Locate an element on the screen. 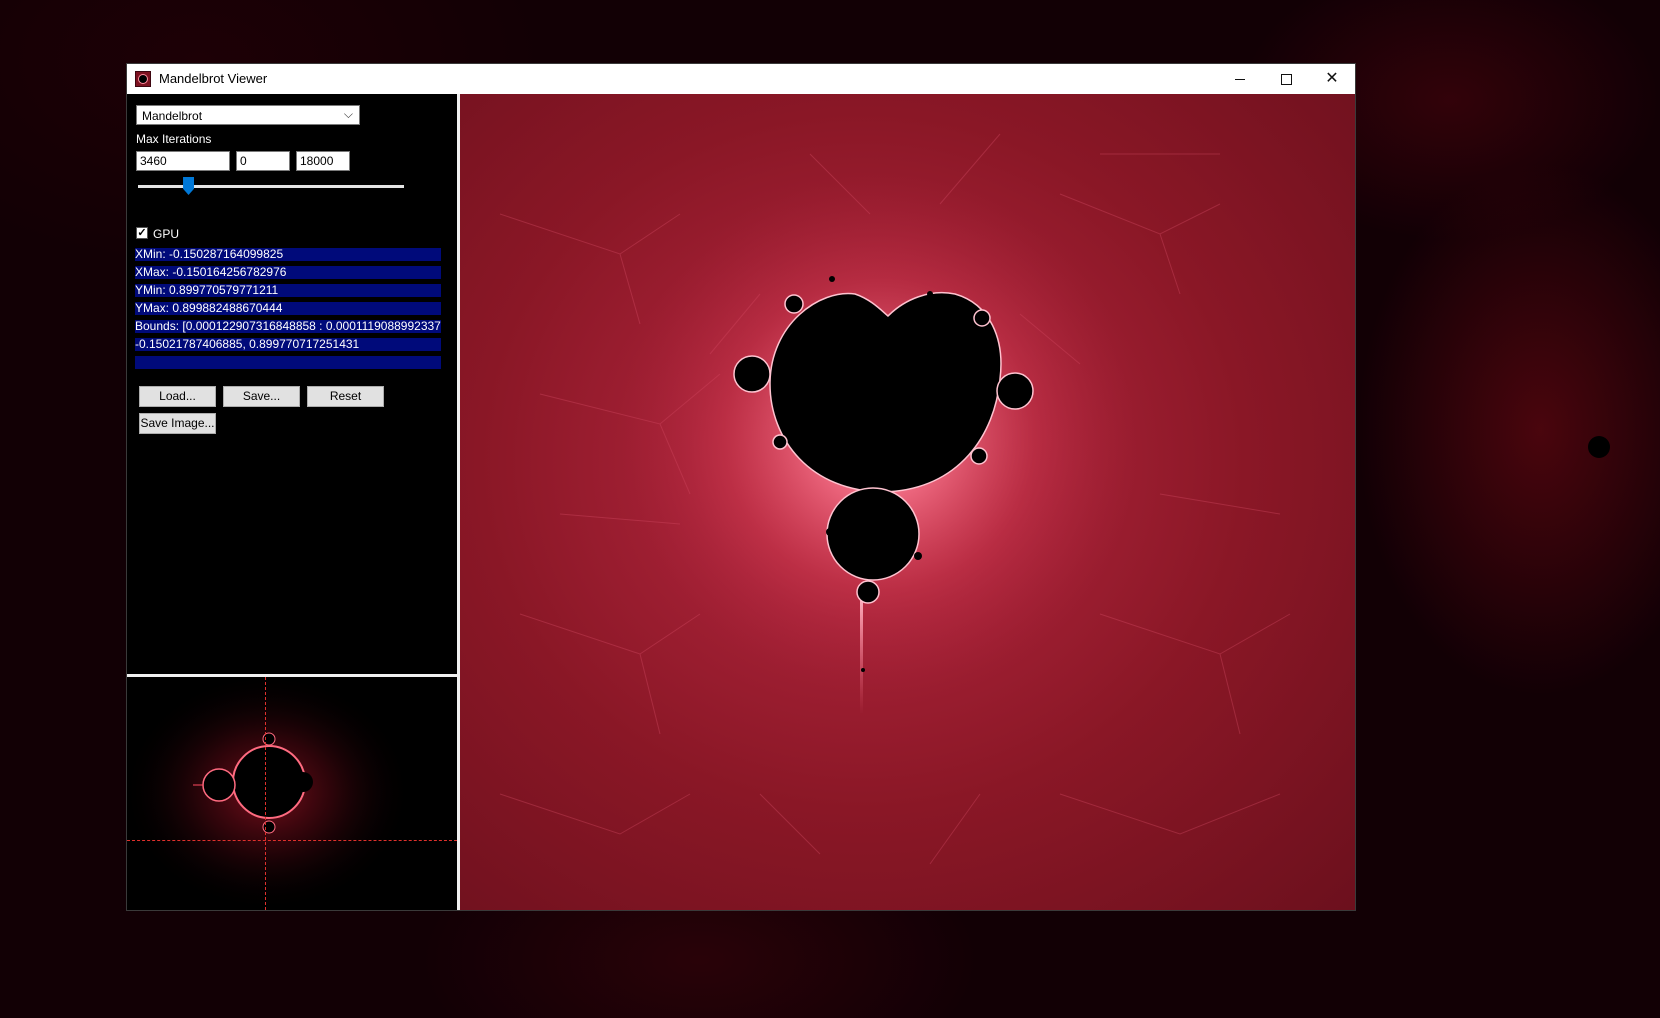 The height and width of the screenshot is (1018, 1660). iterations-slider-track is located at coordinates (271, 186).